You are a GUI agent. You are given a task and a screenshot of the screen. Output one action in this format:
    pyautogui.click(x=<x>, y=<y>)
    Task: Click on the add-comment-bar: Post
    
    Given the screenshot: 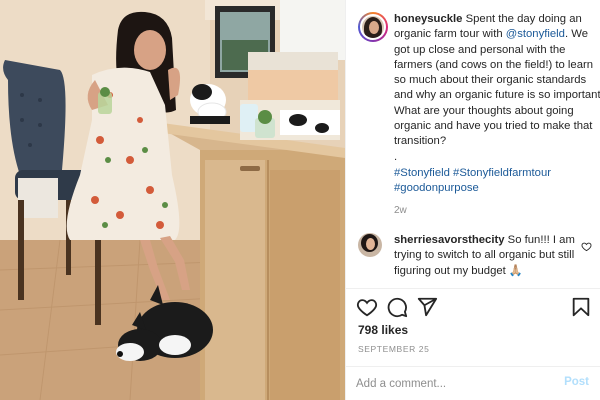 What is the action you would take?
    pyautogui.click(x=473, y=383)
    